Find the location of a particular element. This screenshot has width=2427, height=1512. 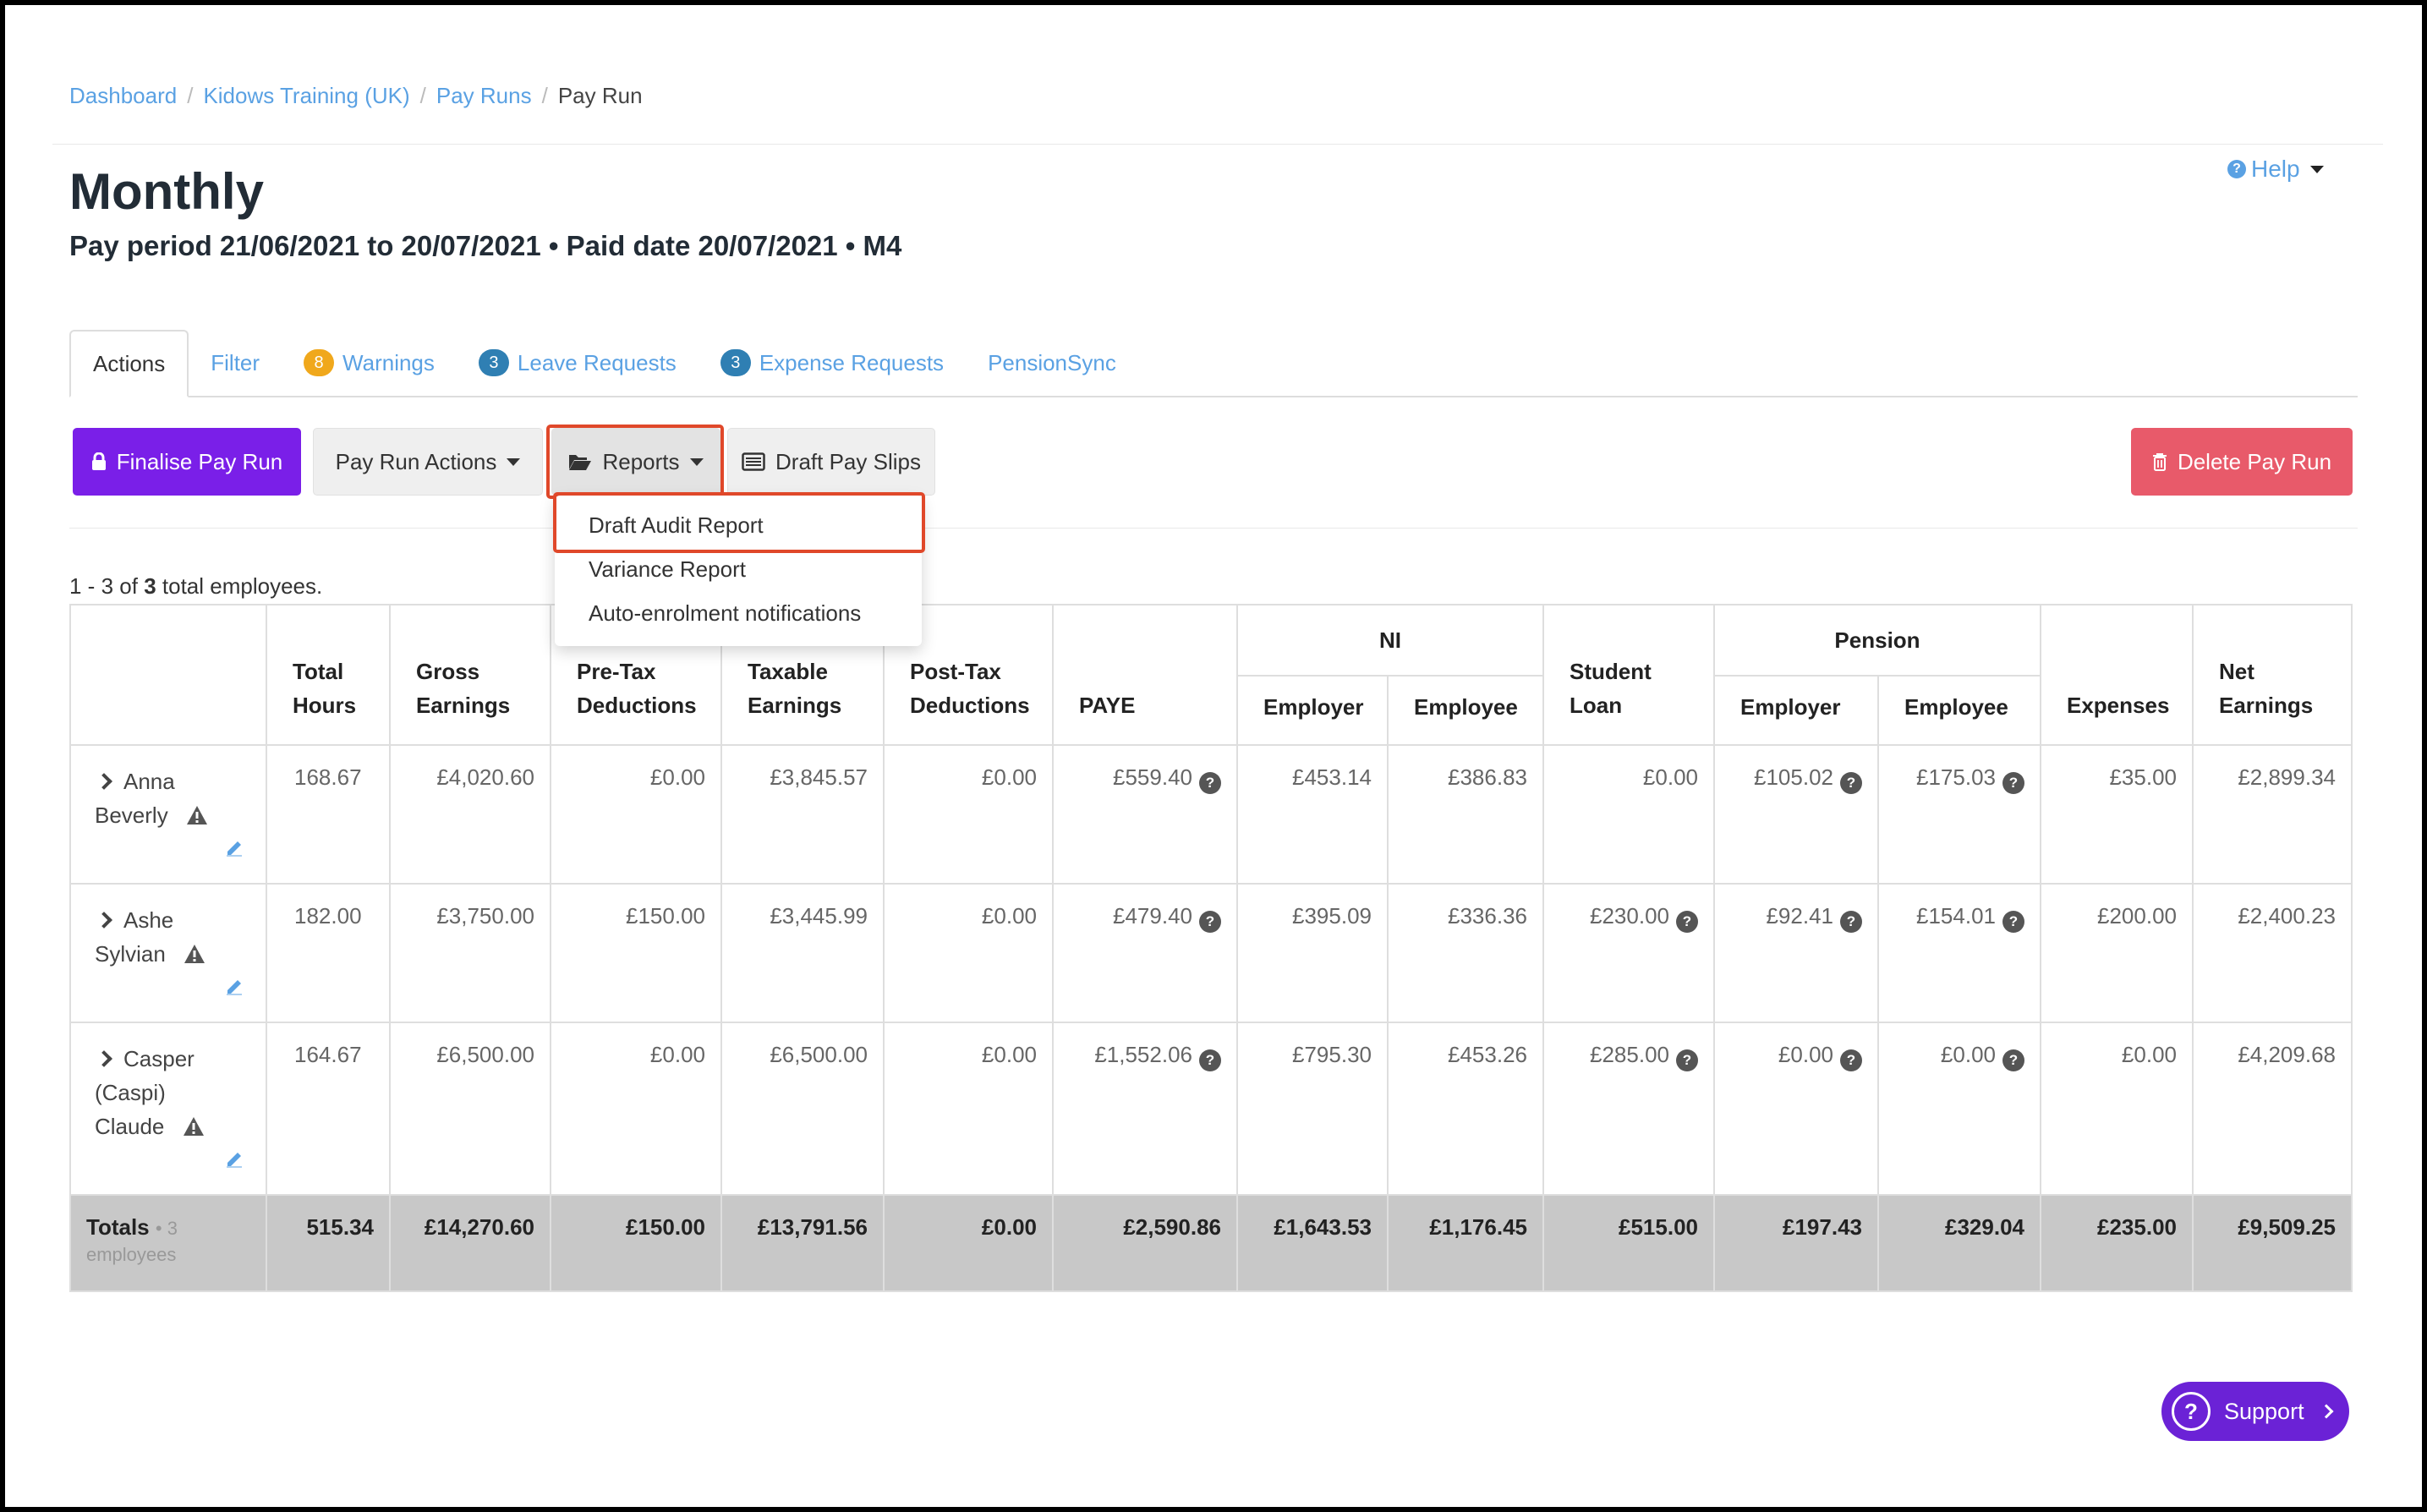

cell-taxable-earnings: £6,500.00 is located at coordinates (802, 1109).